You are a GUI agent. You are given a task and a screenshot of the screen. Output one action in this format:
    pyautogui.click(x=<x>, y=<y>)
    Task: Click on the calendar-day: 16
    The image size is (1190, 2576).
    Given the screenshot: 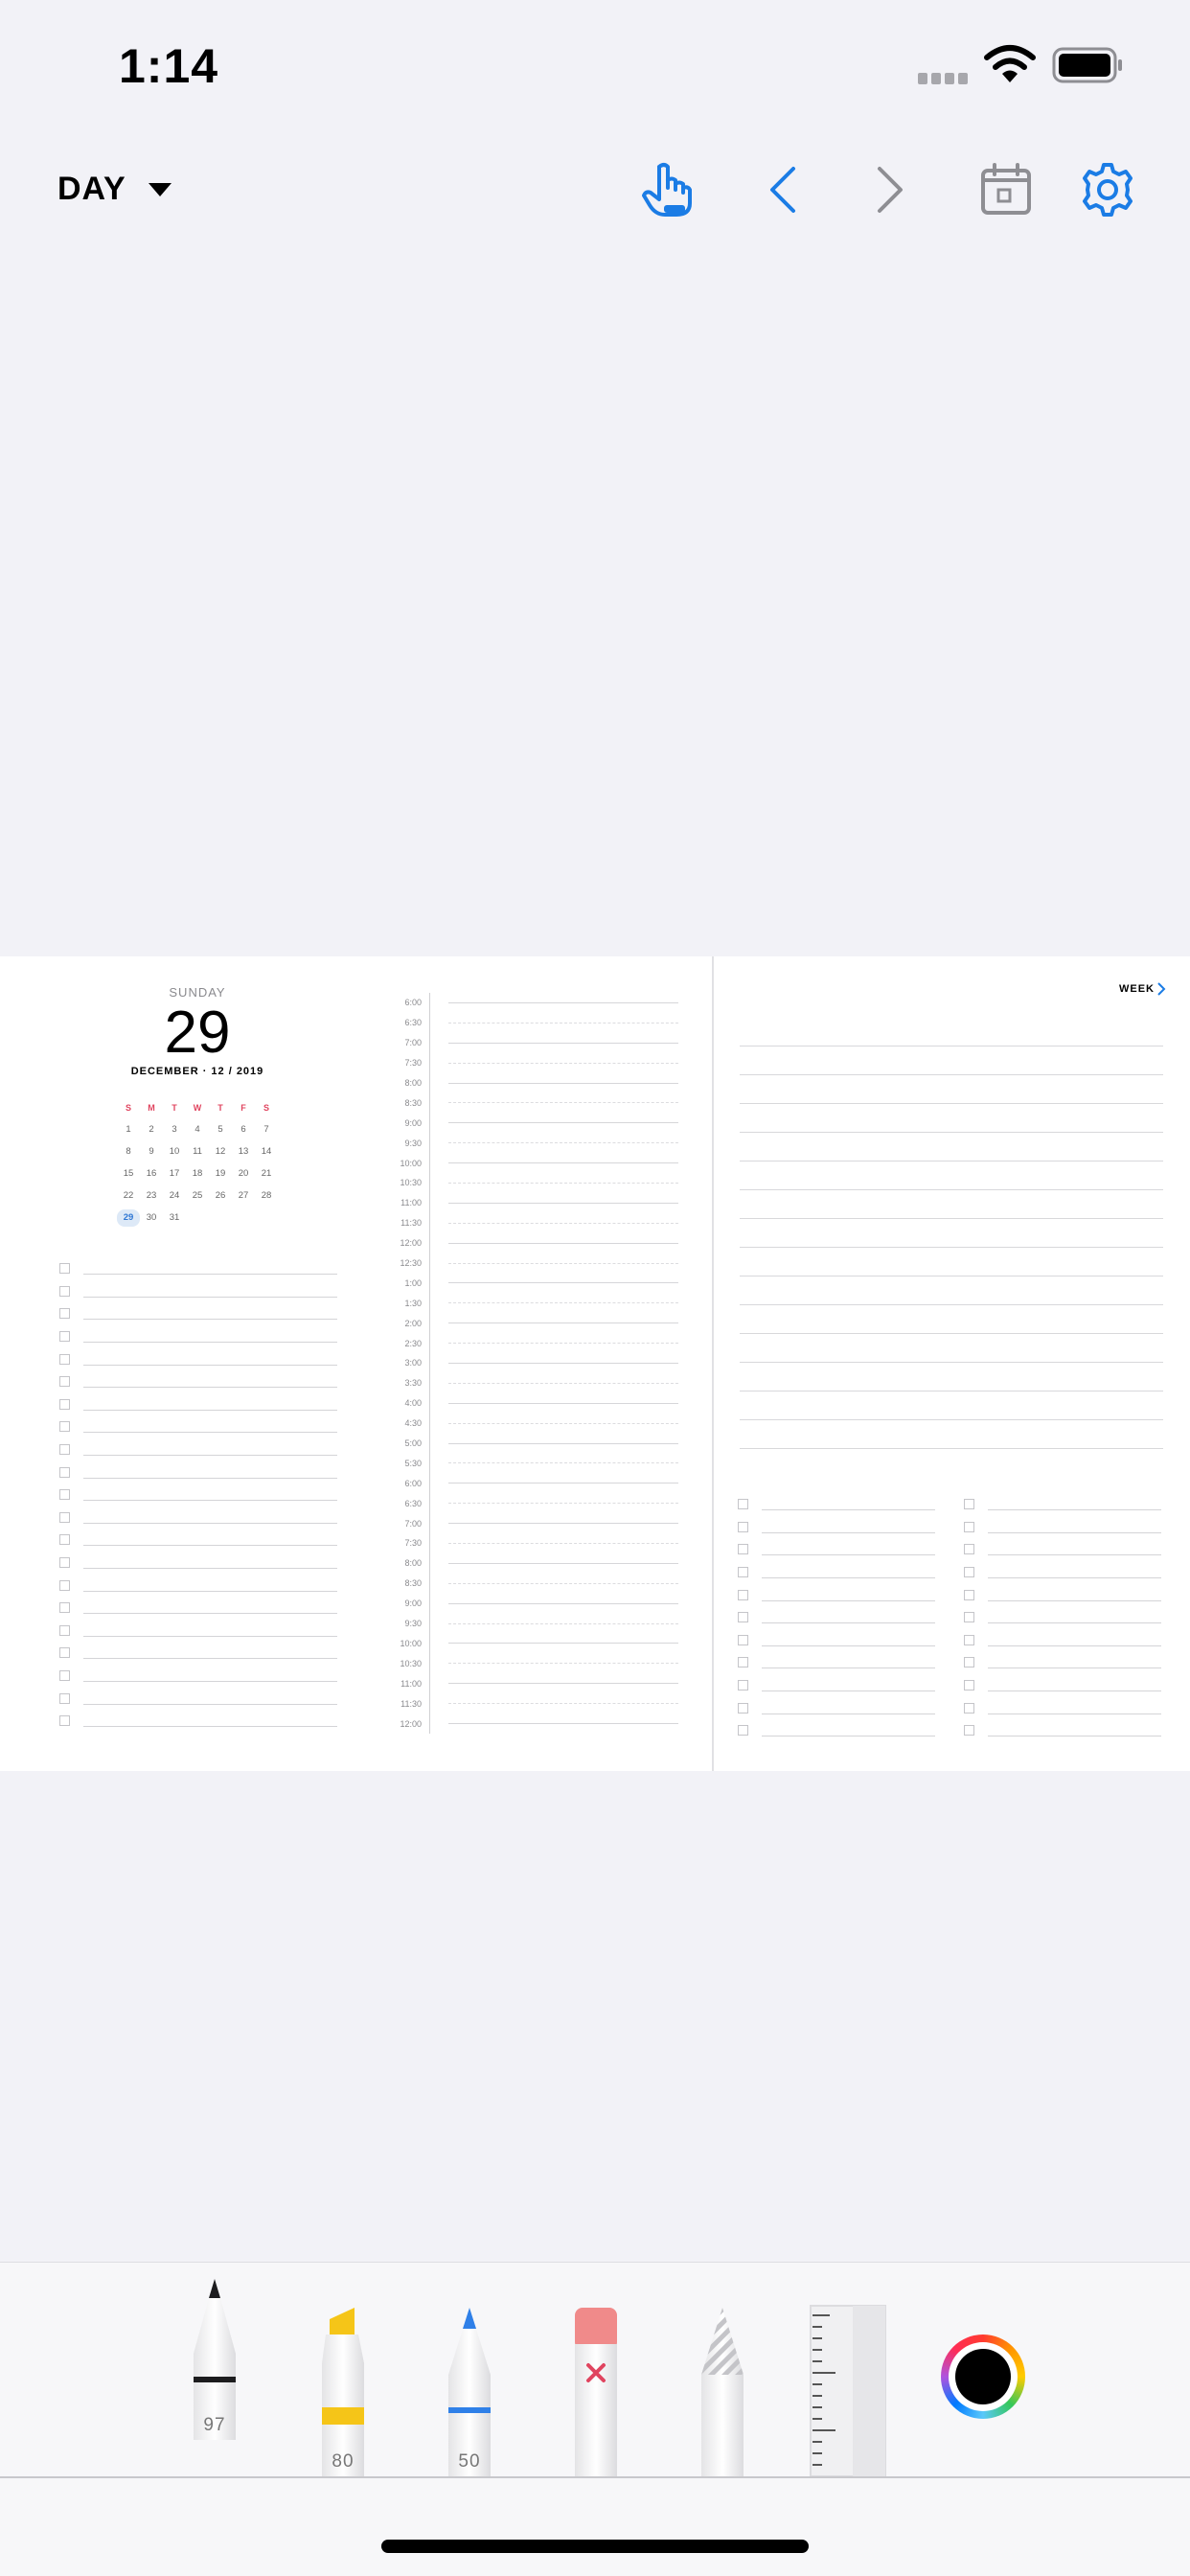 What is the action you would take?
    pyautogui.click(x=151, y=1173)
    